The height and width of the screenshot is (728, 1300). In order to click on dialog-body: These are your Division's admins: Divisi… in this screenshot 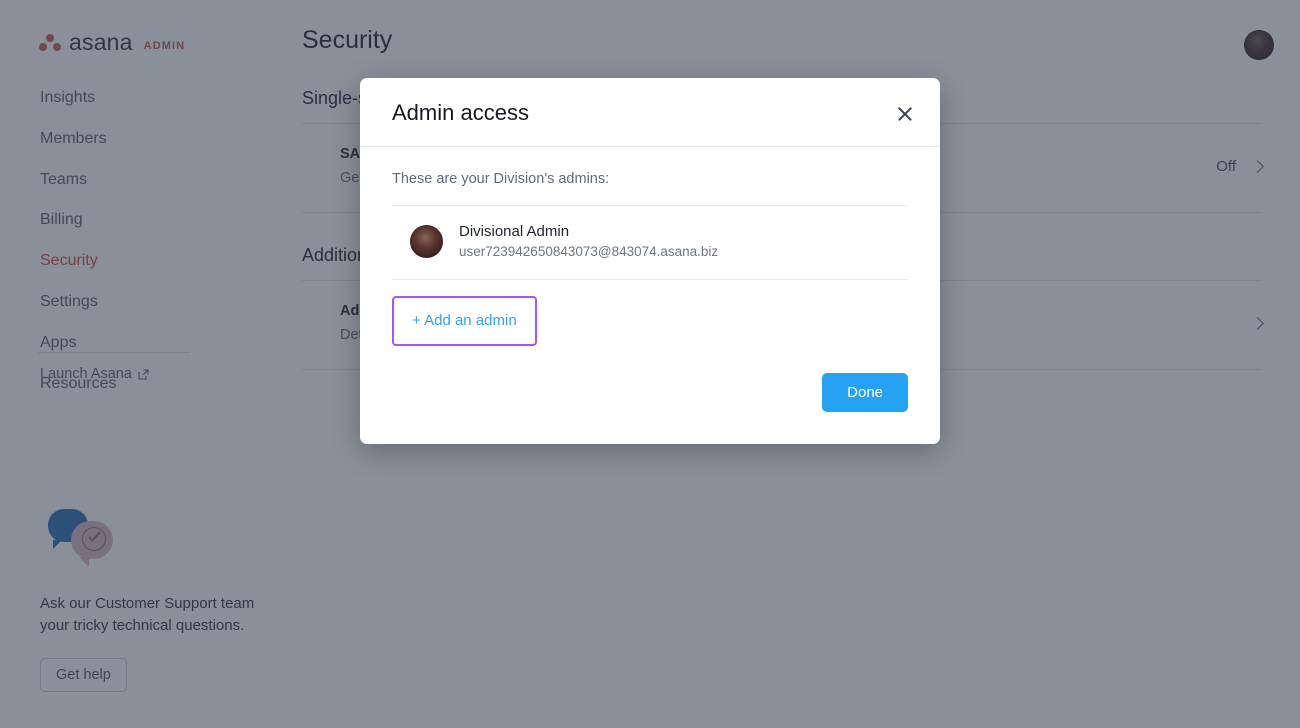, I will do `click(650, 246)`.